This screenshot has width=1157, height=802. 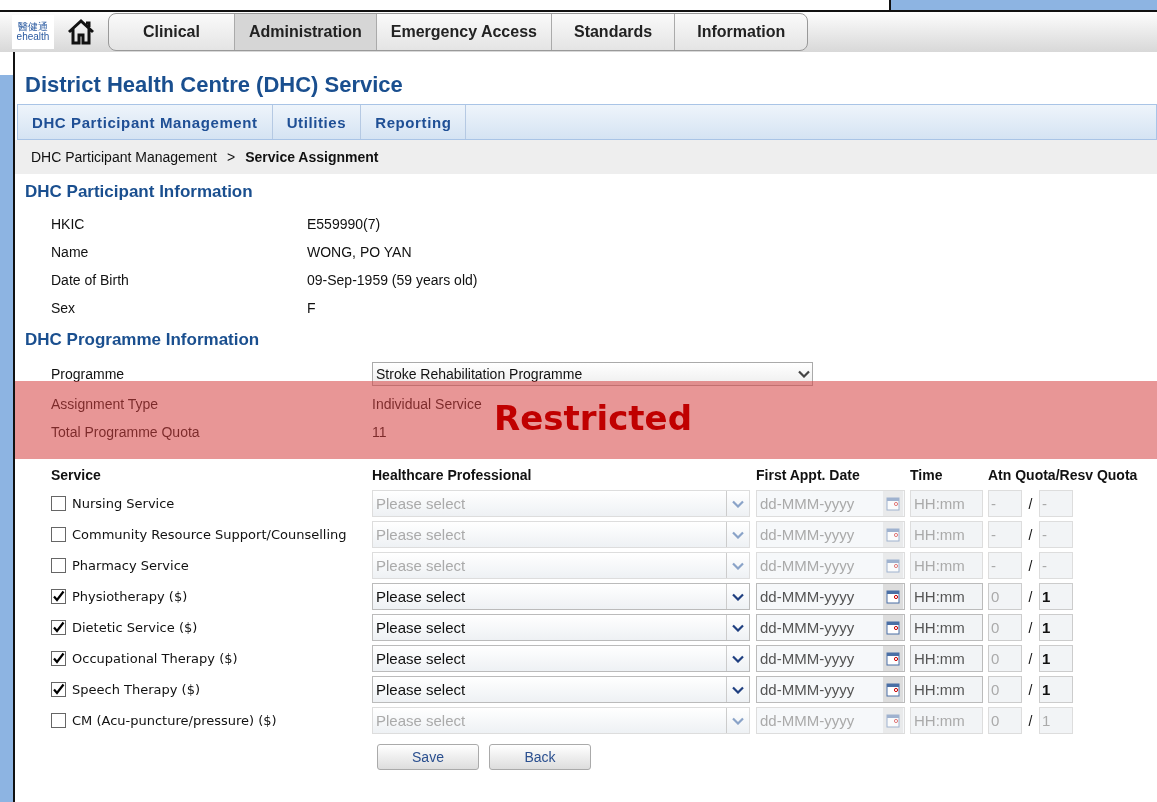 I want to click on service-label: Occupational Therapy ($), so click(x=155, y=658).